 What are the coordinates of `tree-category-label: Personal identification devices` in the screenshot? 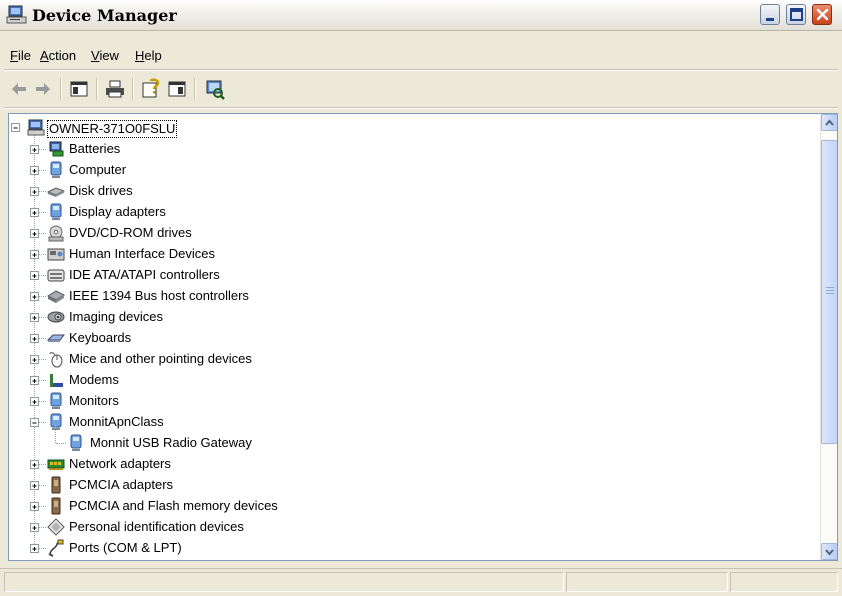 It's located at (156, 527).